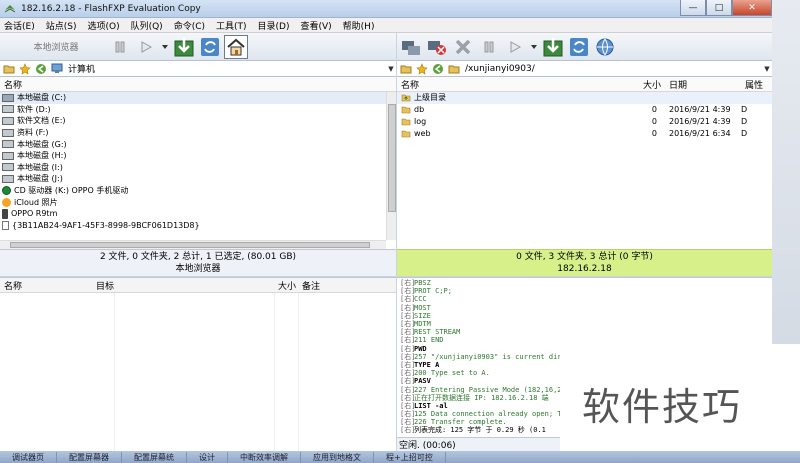 Image resolution: width=800 pixels, height=463 pixels. Describe the element at coordinates (19, 25) in the screenshot. I see `menu-session: 会话(E)` at that location.